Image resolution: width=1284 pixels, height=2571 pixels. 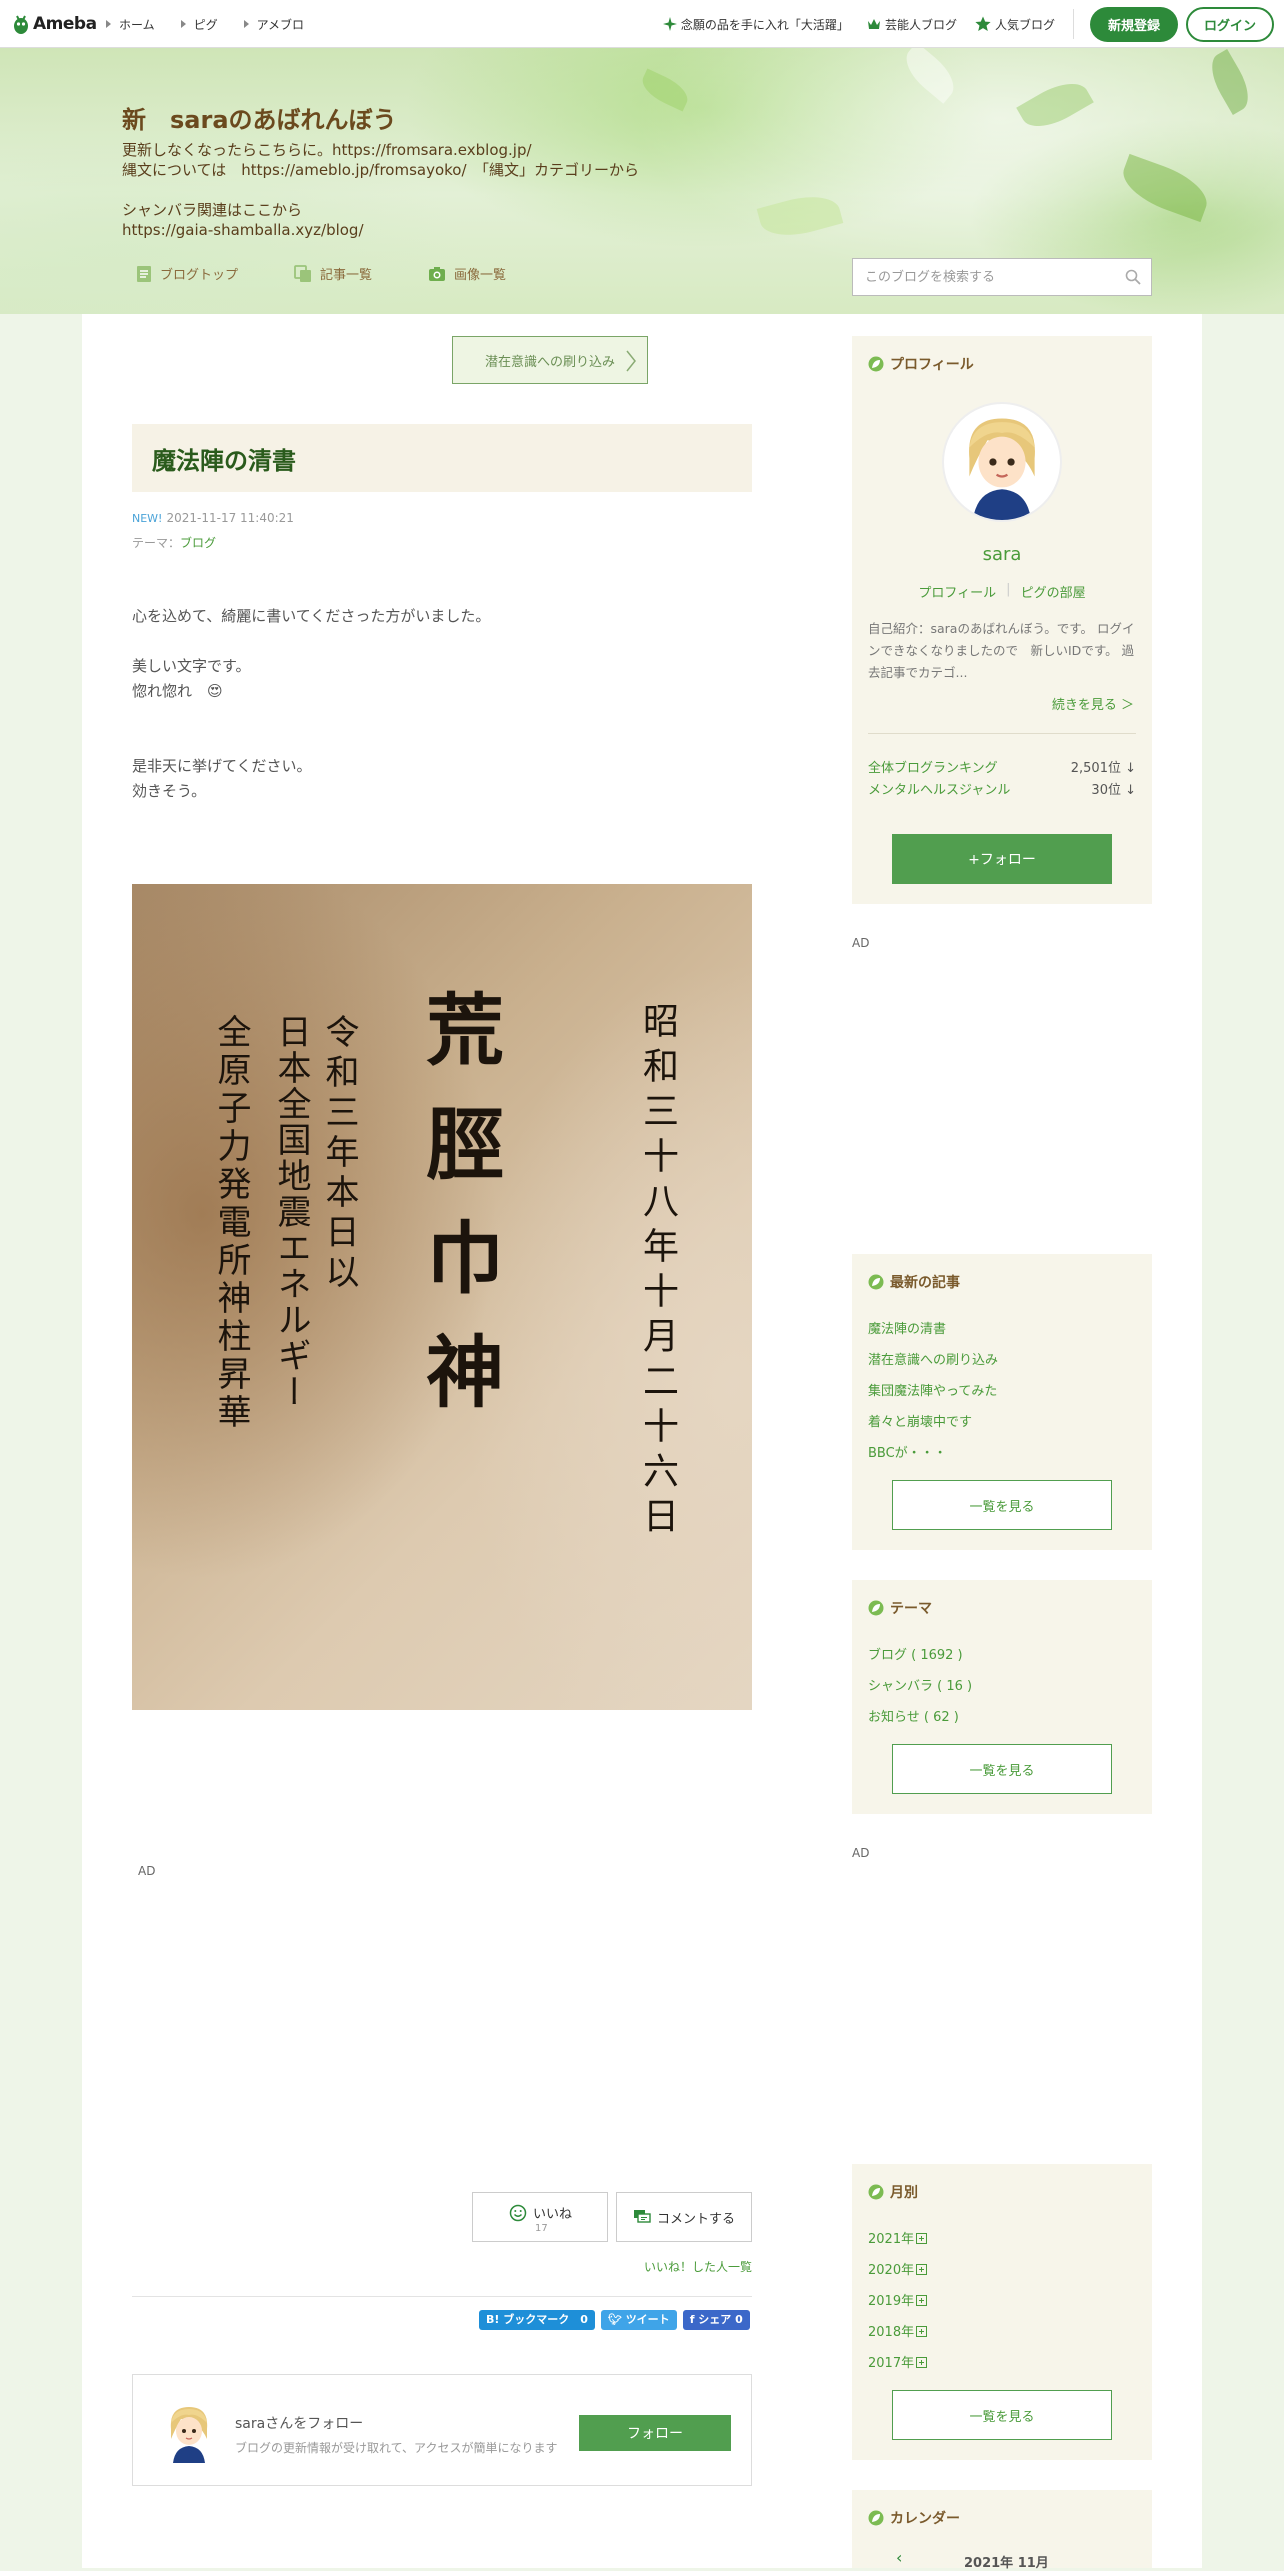 What do you see at coordinates (891, 2332) in the screenshot?
I see `month-label: 2018年` at bounding box center [891, 2332].